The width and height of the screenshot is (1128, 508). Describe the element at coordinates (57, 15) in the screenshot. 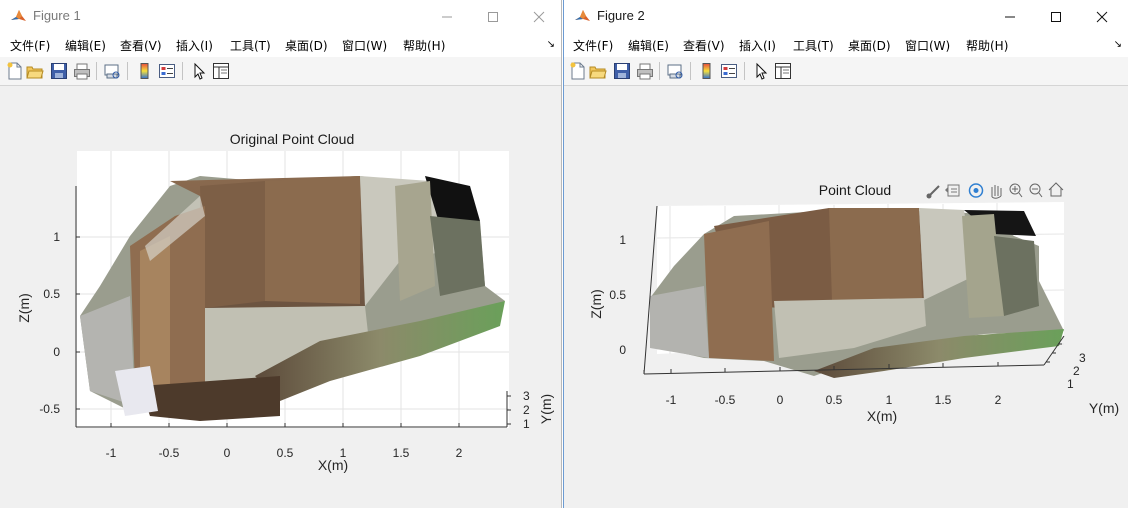

I see `window-title: Figure 1` at that location.